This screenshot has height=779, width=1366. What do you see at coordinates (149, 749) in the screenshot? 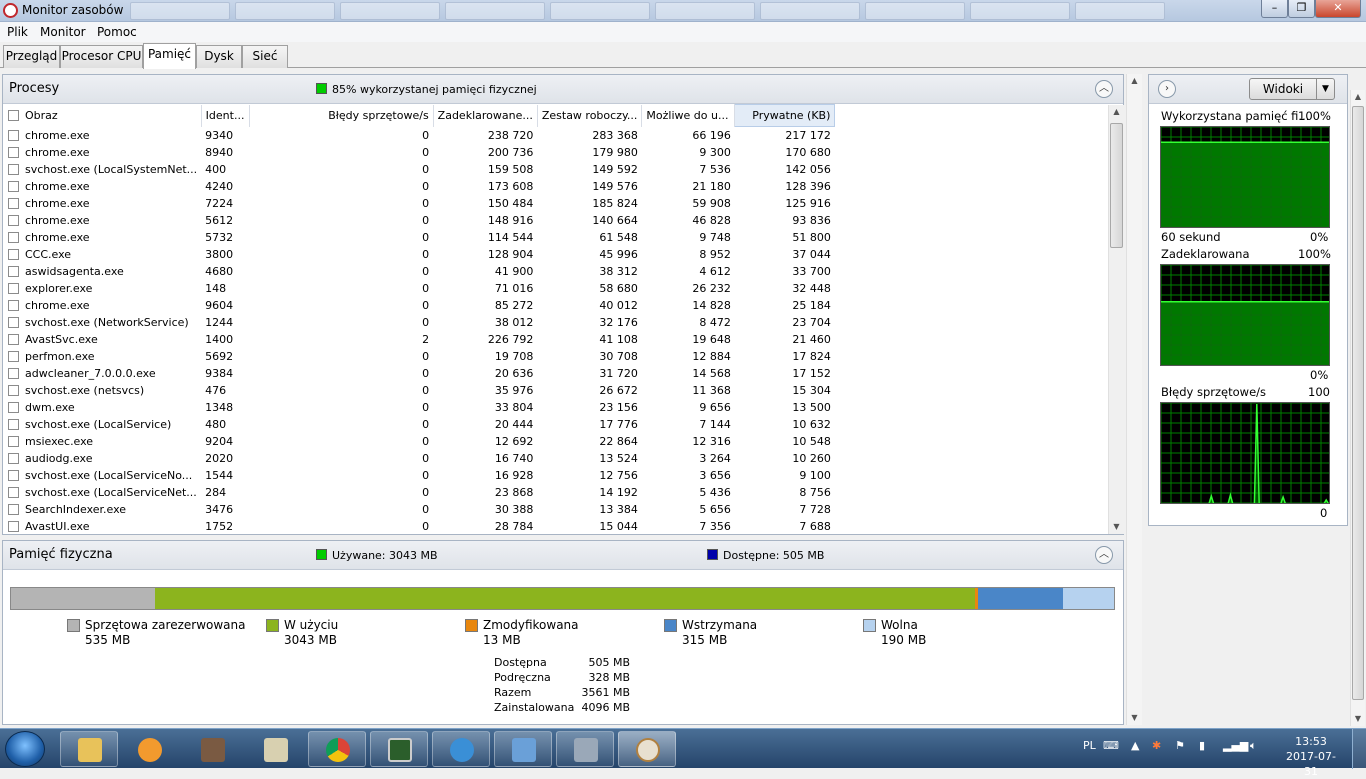
I see `taskbar-media-player` at bounding box center [149, 749].